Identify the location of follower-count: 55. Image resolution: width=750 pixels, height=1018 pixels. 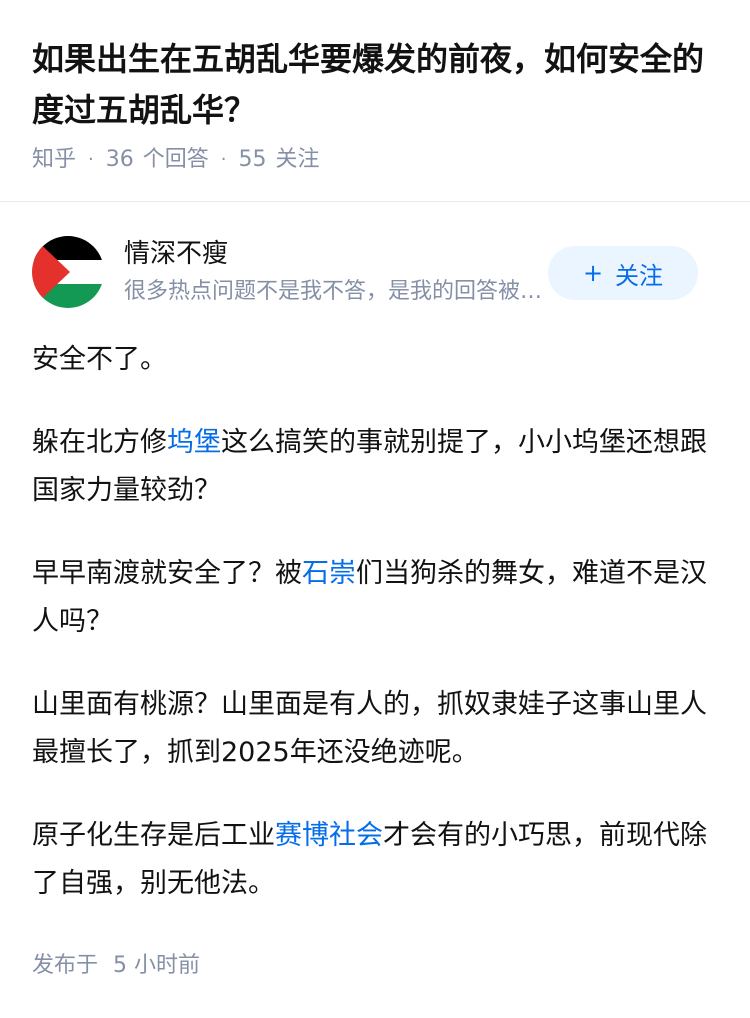
(252, 159).